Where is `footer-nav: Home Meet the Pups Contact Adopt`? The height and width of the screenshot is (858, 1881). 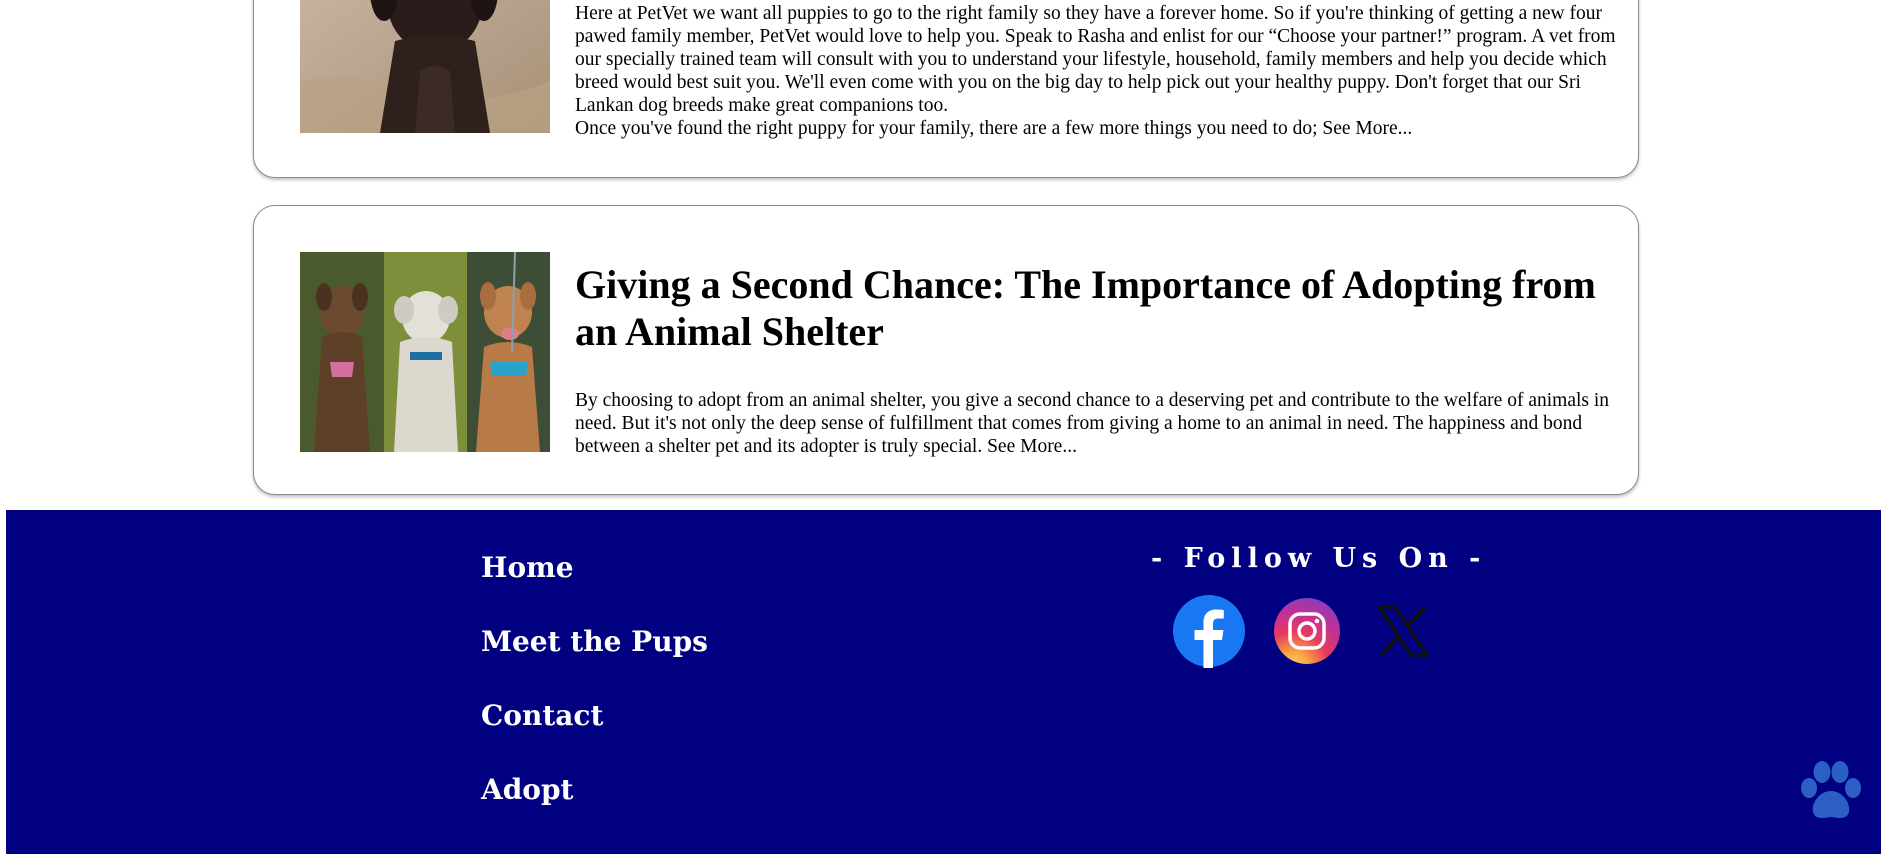
footer-nav: Home Meet the Pups Contact Adopt is located at coordinates (594, 696).